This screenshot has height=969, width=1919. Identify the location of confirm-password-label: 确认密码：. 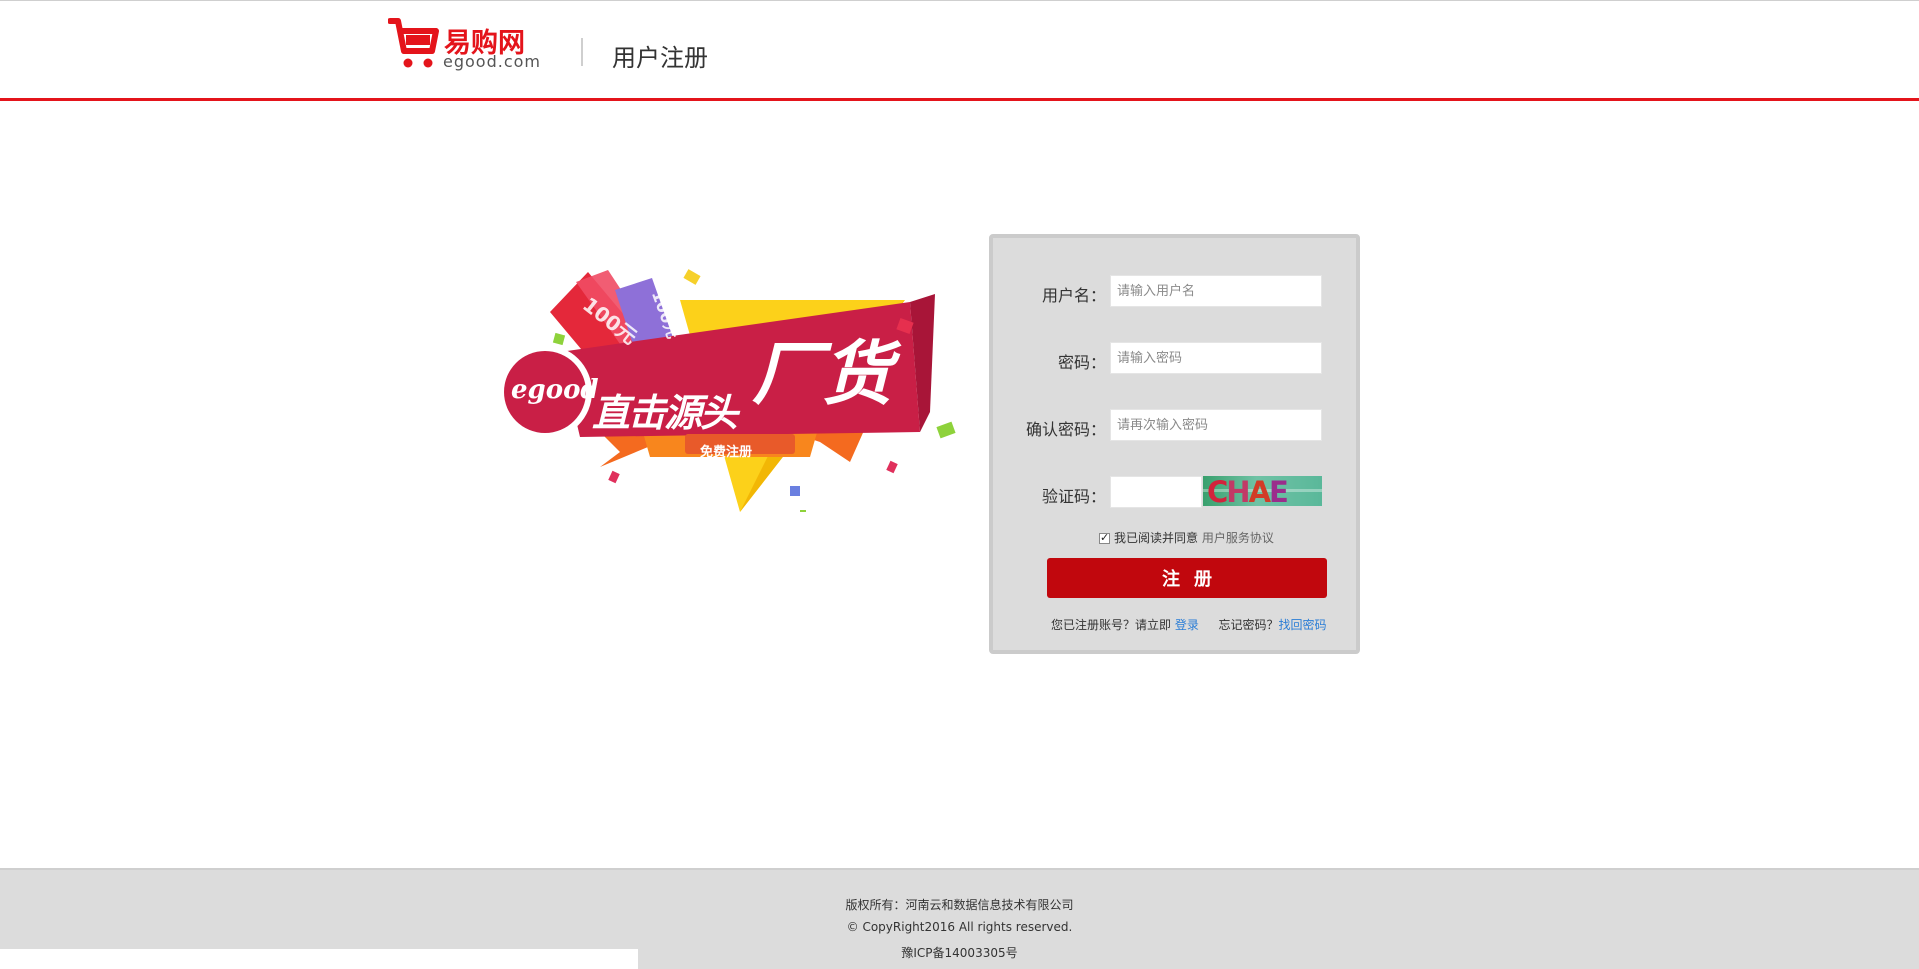
(1065, 429).